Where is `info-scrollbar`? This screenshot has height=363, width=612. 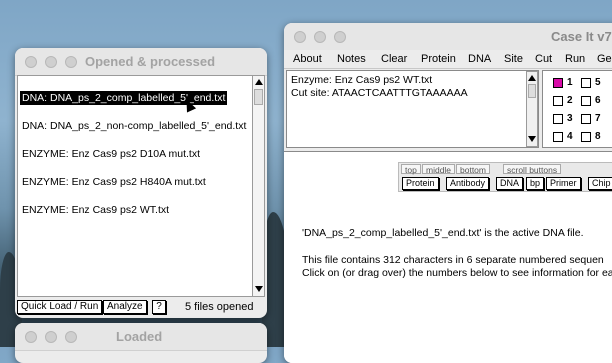 info-scrollbar is located at coordinates (532, 109).